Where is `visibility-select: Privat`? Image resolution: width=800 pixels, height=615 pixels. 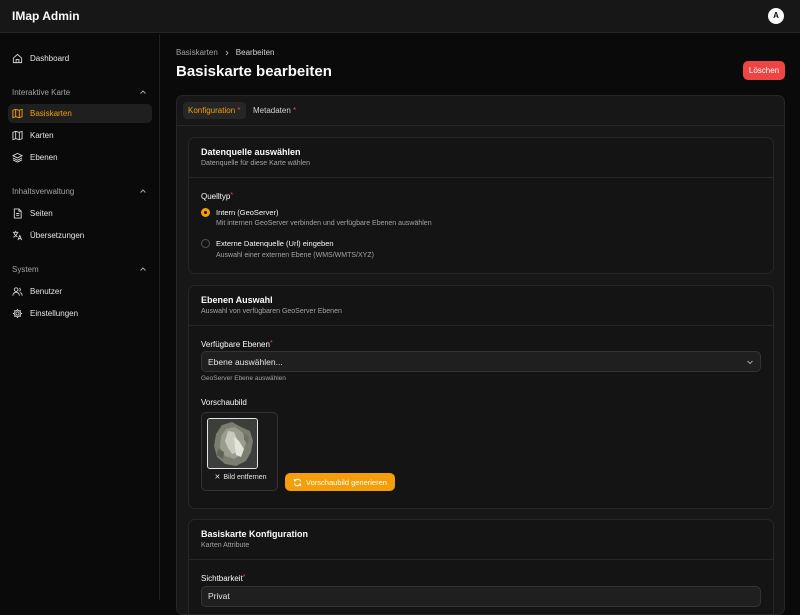
visibility-select: Privat is located at coordinates (481, 596).